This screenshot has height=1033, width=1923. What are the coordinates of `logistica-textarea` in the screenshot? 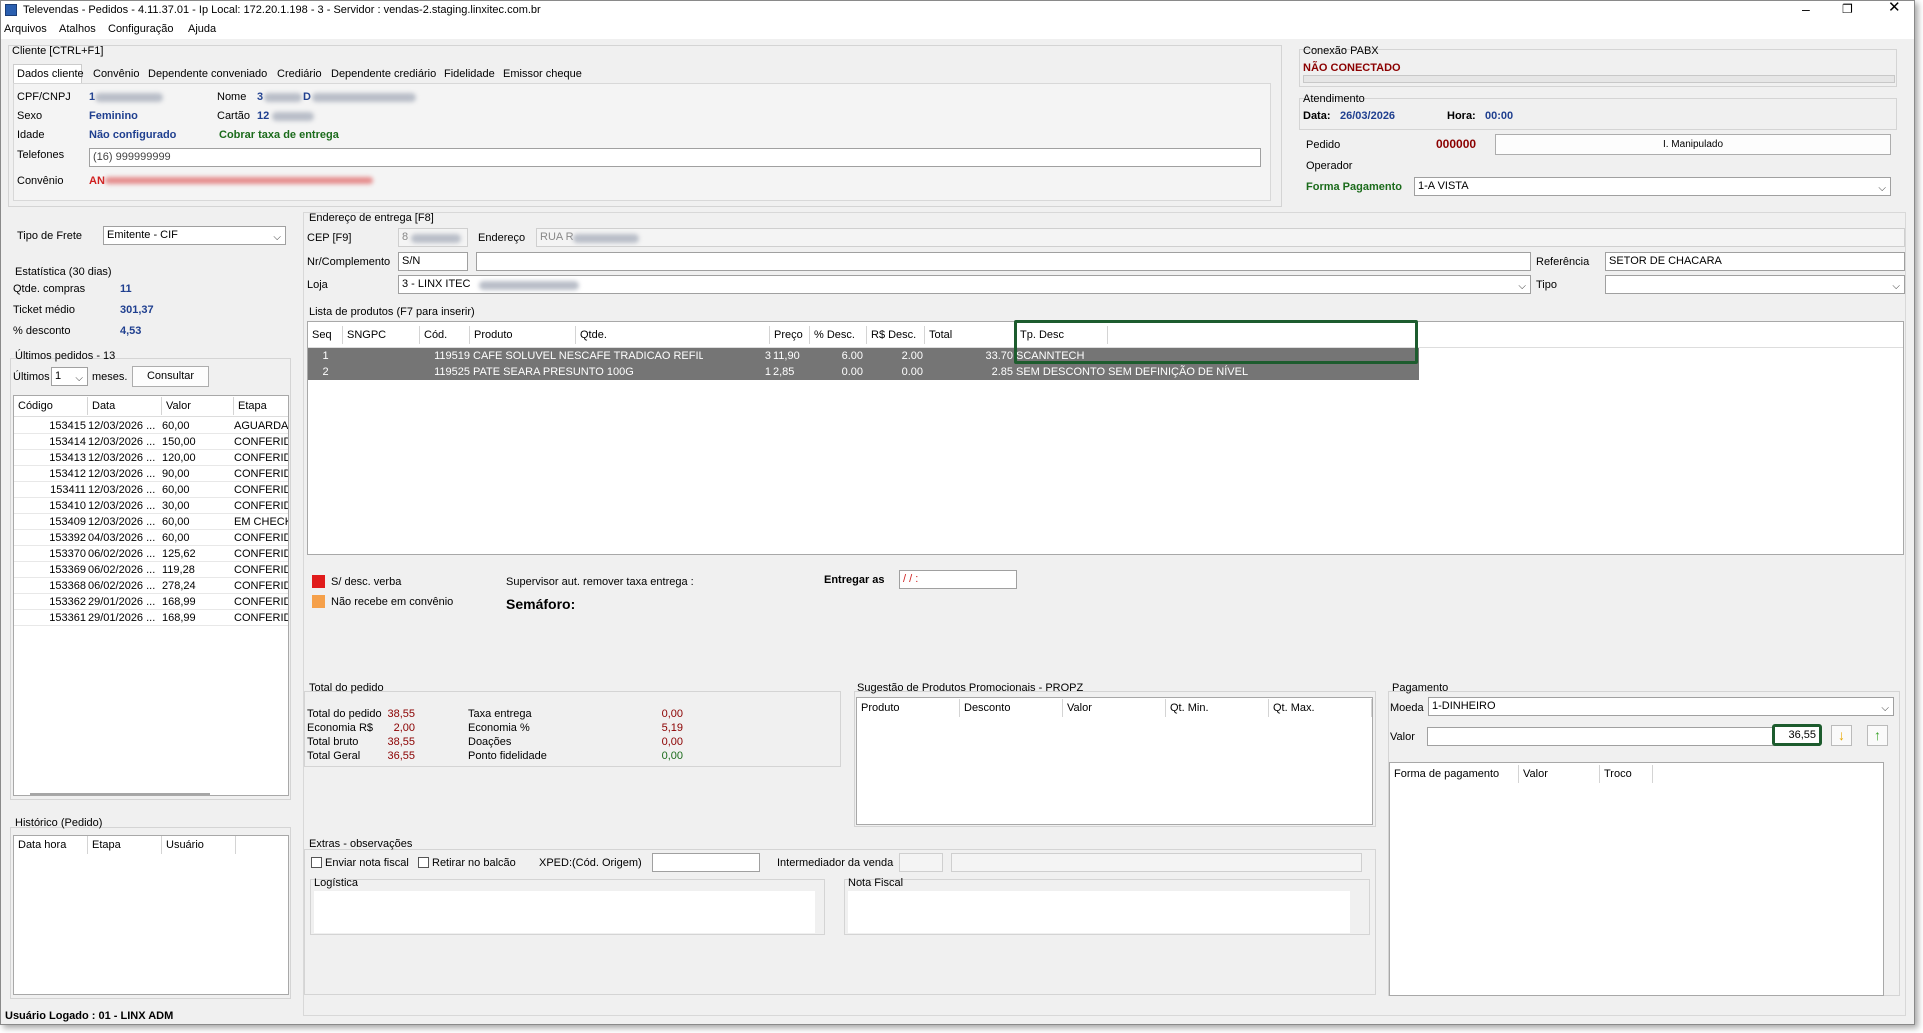 It's located at (564, 912).